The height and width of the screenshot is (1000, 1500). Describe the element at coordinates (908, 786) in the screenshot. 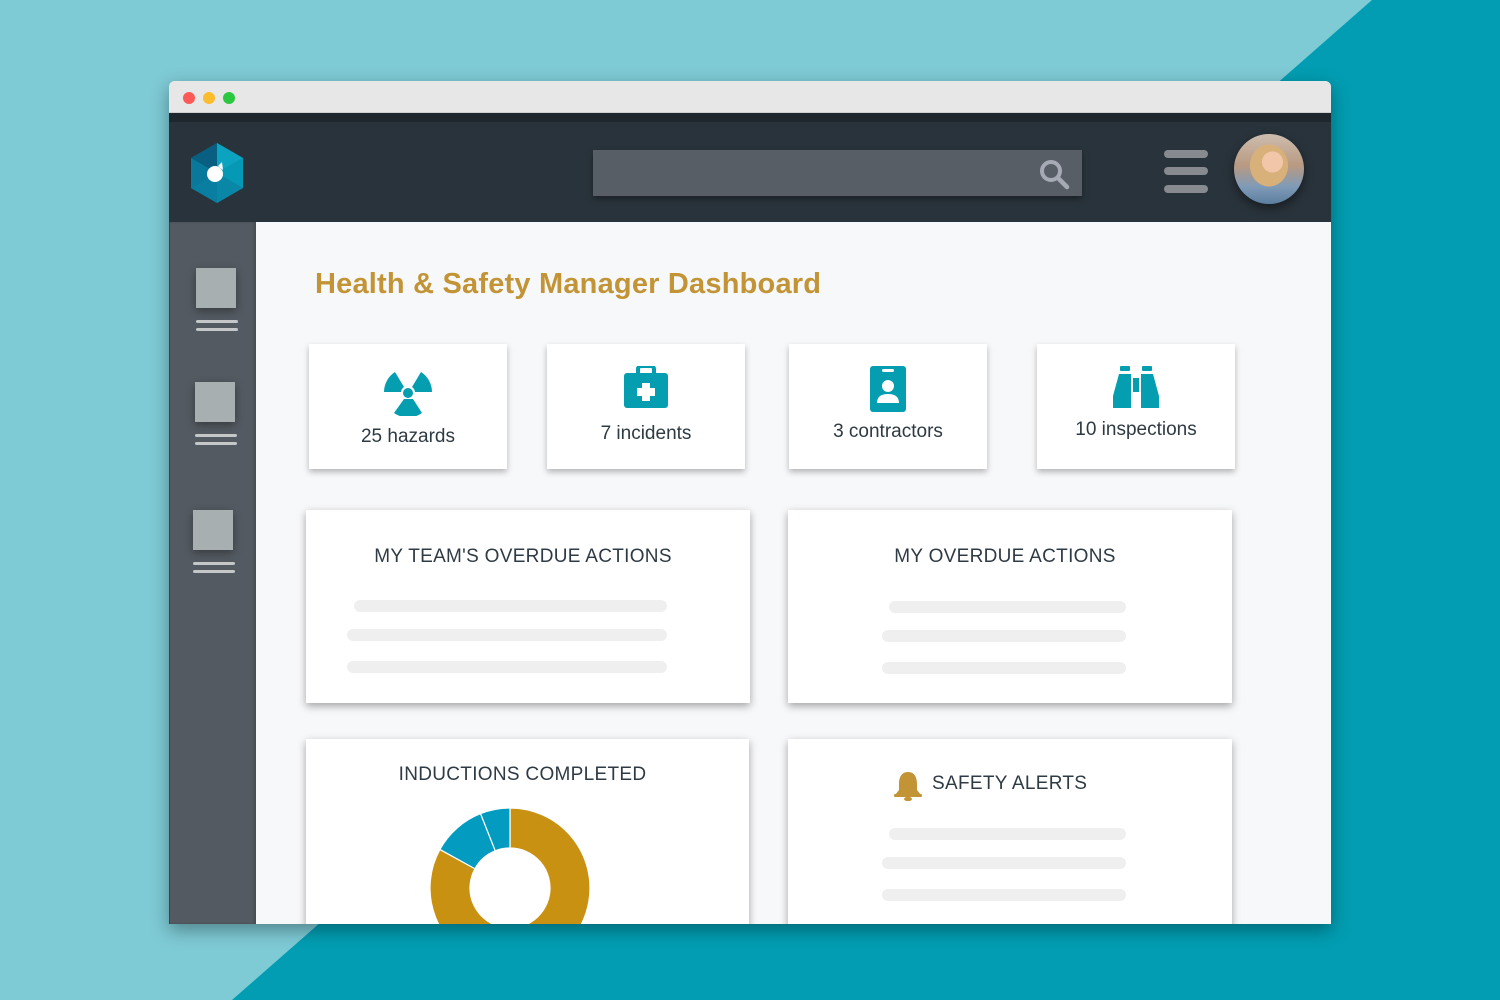

I see `bell-icon` at that location.